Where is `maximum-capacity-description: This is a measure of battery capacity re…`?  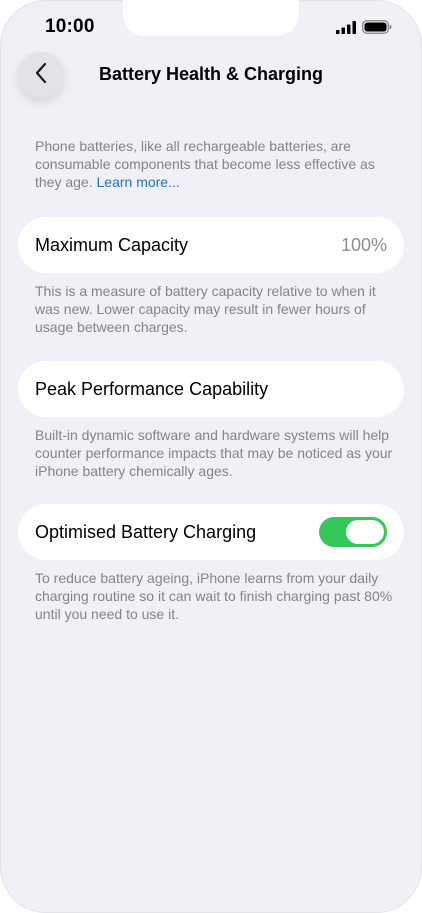 maximum-capacity-description: This is a measure of battery capacity re… is located at coordinates (205, 309).